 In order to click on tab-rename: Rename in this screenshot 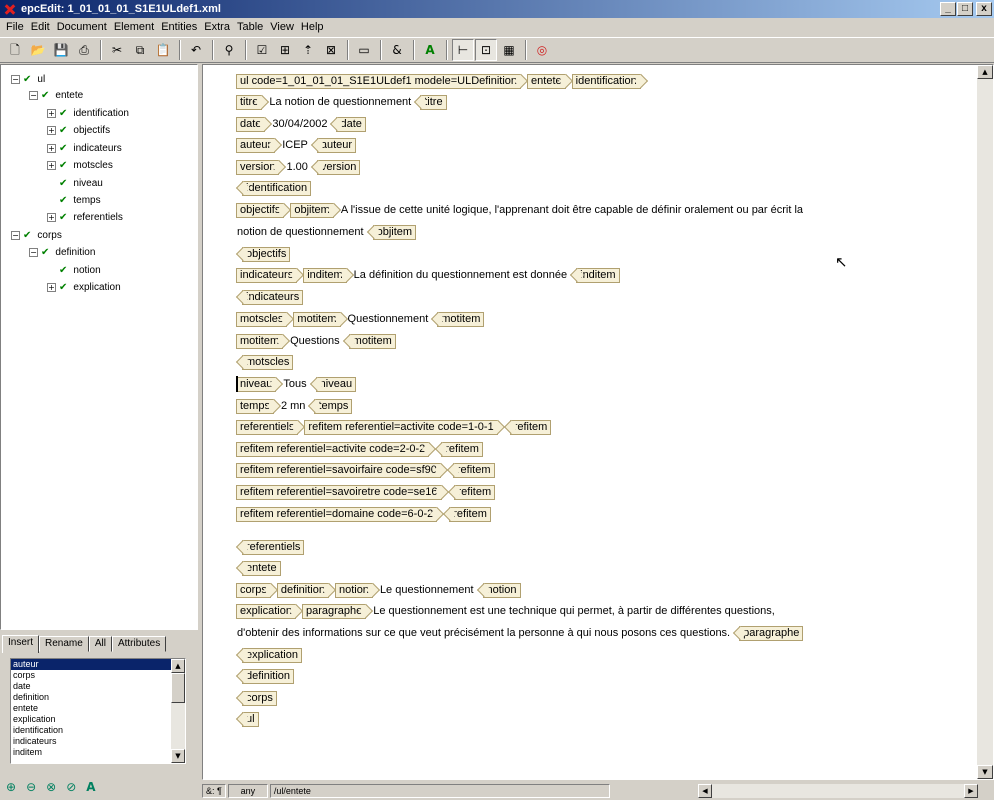, I will do `click(64, 644)`.